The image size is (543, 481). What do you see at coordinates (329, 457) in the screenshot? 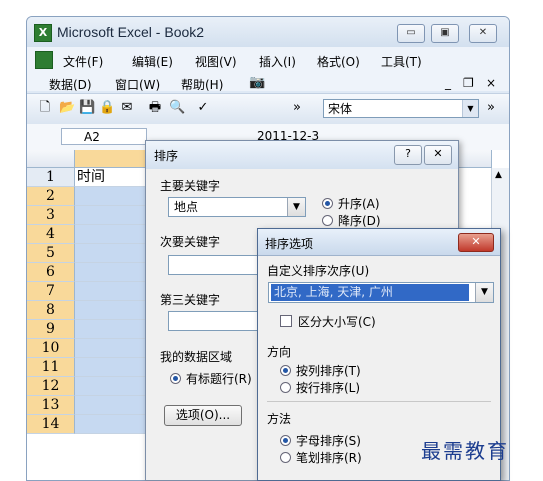
I see `stroke-label: 笔划排序(R)` at bounding box center [329, 457].